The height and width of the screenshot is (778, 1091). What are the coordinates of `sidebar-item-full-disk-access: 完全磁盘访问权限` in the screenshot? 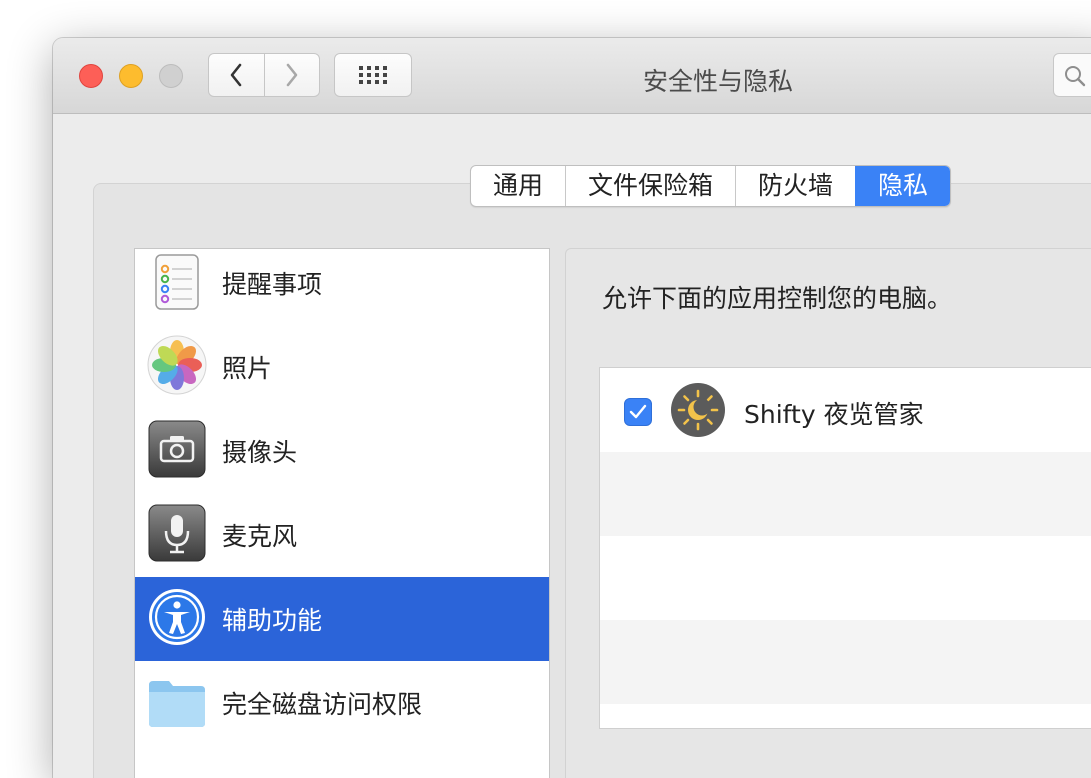 It's located at (342, 703).